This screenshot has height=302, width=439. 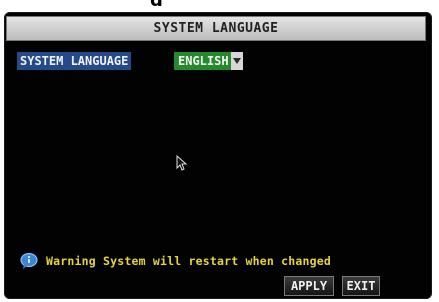 What do you see at coordinates (236, 61) in the screenshot?
I see `chevron-down-icon` at bounding box center [236, 61].